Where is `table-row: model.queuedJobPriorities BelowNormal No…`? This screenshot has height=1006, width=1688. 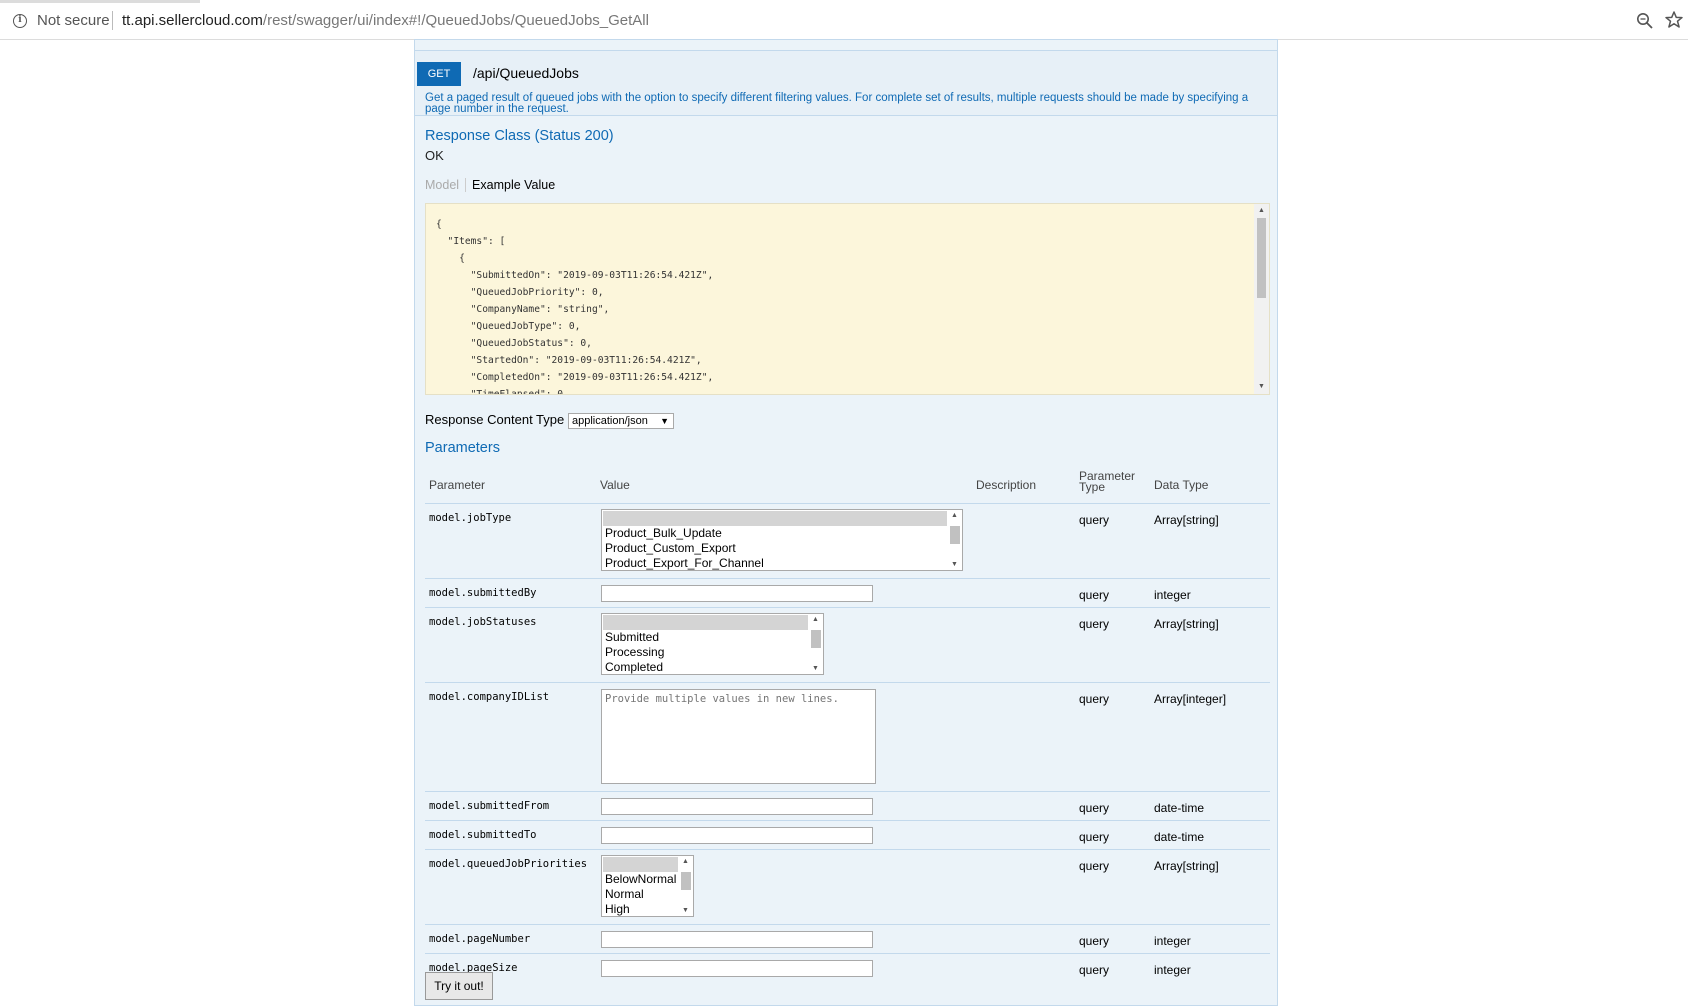
table-row: model.queuedJobPriorities BelowNormal No… is located at coordinates (847, 887).